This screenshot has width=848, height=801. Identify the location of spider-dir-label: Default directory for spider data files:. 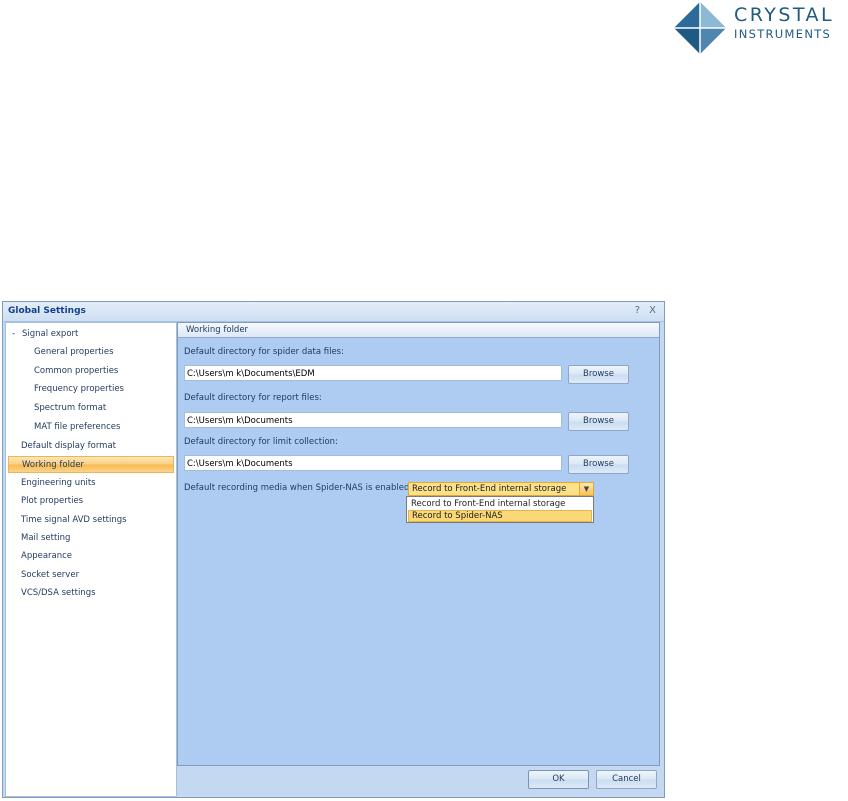
(264, 352).